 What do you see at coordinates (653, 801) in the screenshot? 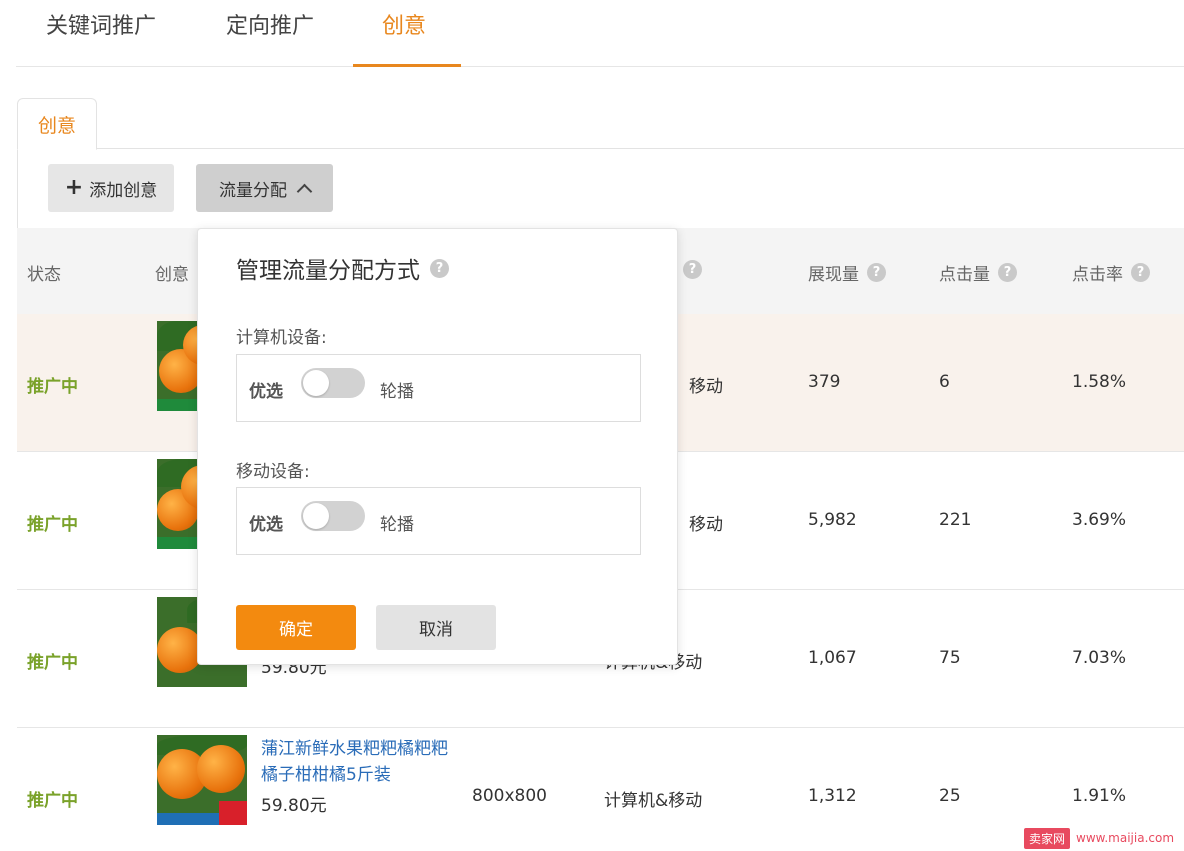
I see `device-text: 计算机&移动` at bounding box center [653, 801].